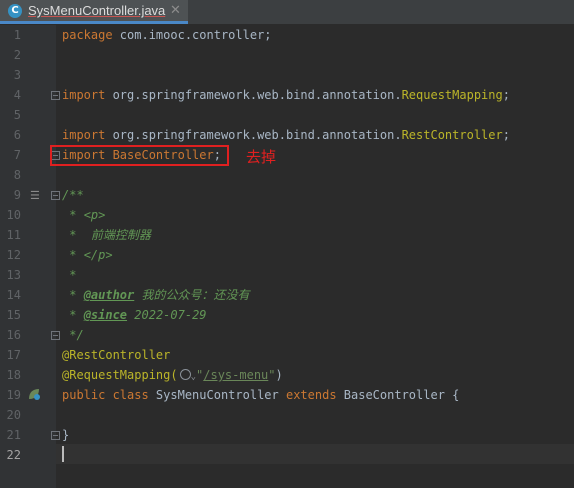 The width and height of the screenshot is (574, 488). What do you see at coordinates (13, 255) in the screenshot?
I see `line-number: 12` at bounding box center [13, 255].